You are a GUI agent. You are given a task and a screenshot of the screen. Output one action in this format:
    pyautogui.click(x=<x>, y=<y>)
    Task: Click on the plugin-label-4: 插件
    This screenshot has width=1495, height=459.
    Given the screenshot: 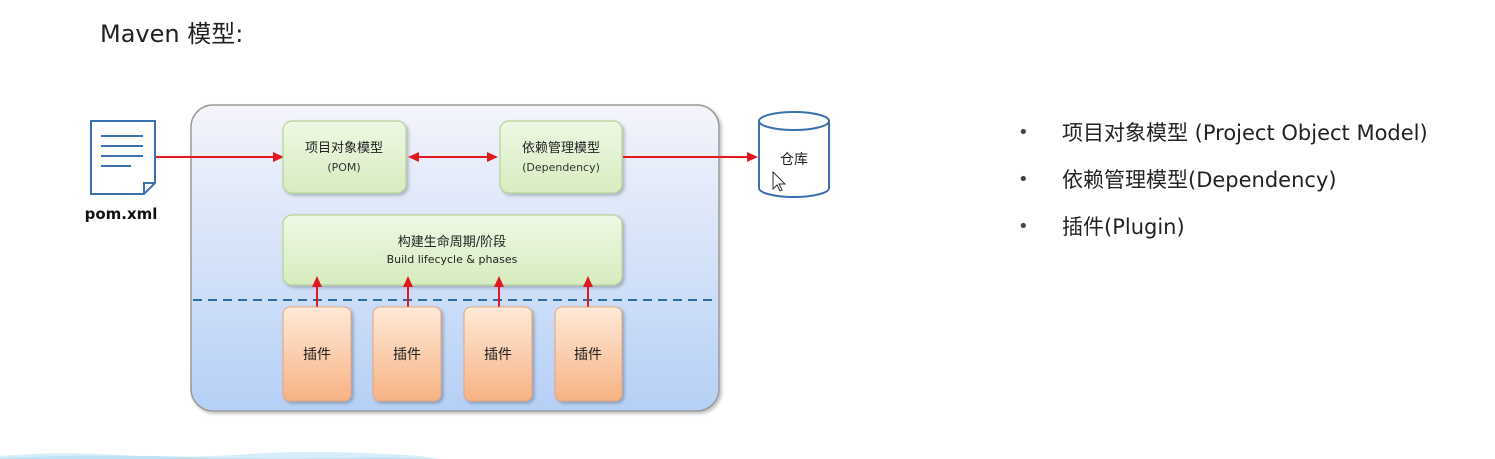 What is the action you would take?
    pyautogui.click(x=588, y=355)
    